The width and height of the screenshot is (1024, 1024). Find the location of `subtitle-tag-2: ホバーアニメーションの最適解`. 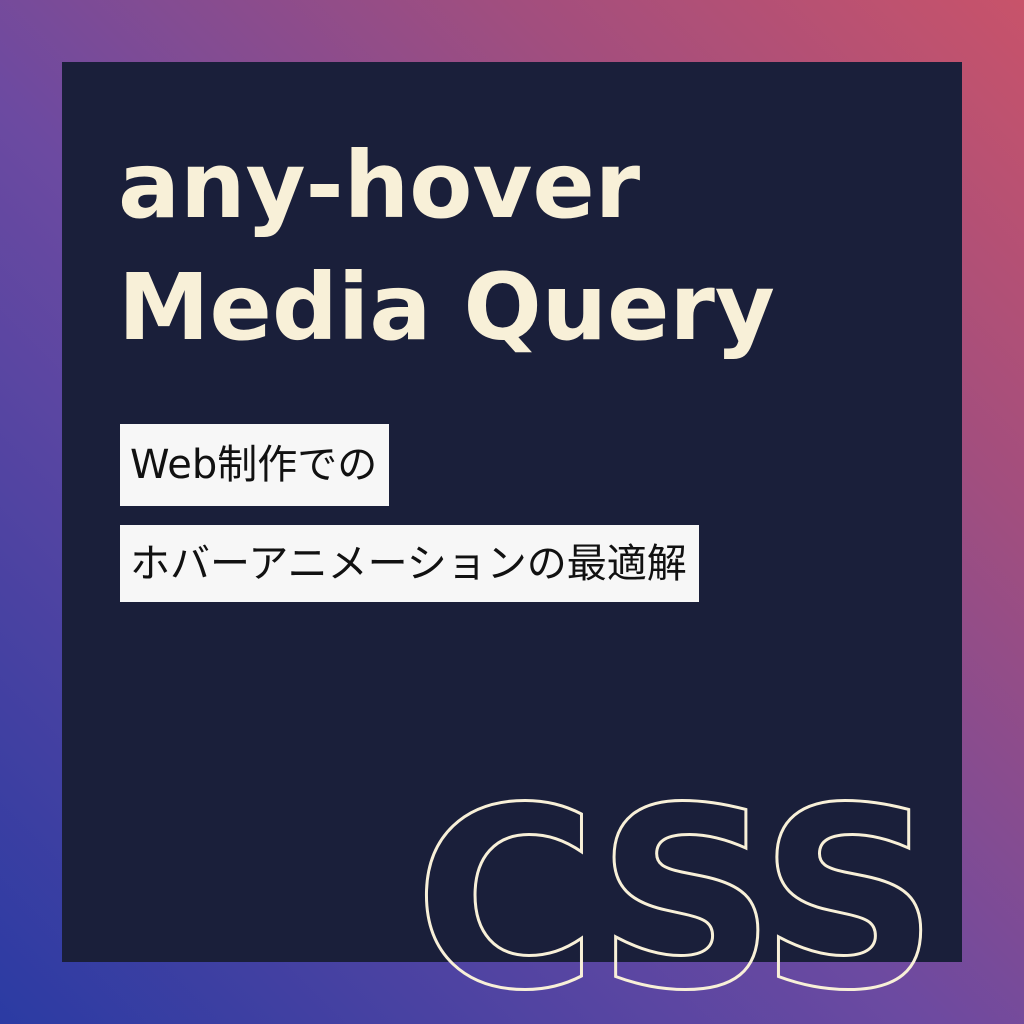

subtitle-tag-2: ホバーアニメーションの最適解 is located at coordinates (409, 563).